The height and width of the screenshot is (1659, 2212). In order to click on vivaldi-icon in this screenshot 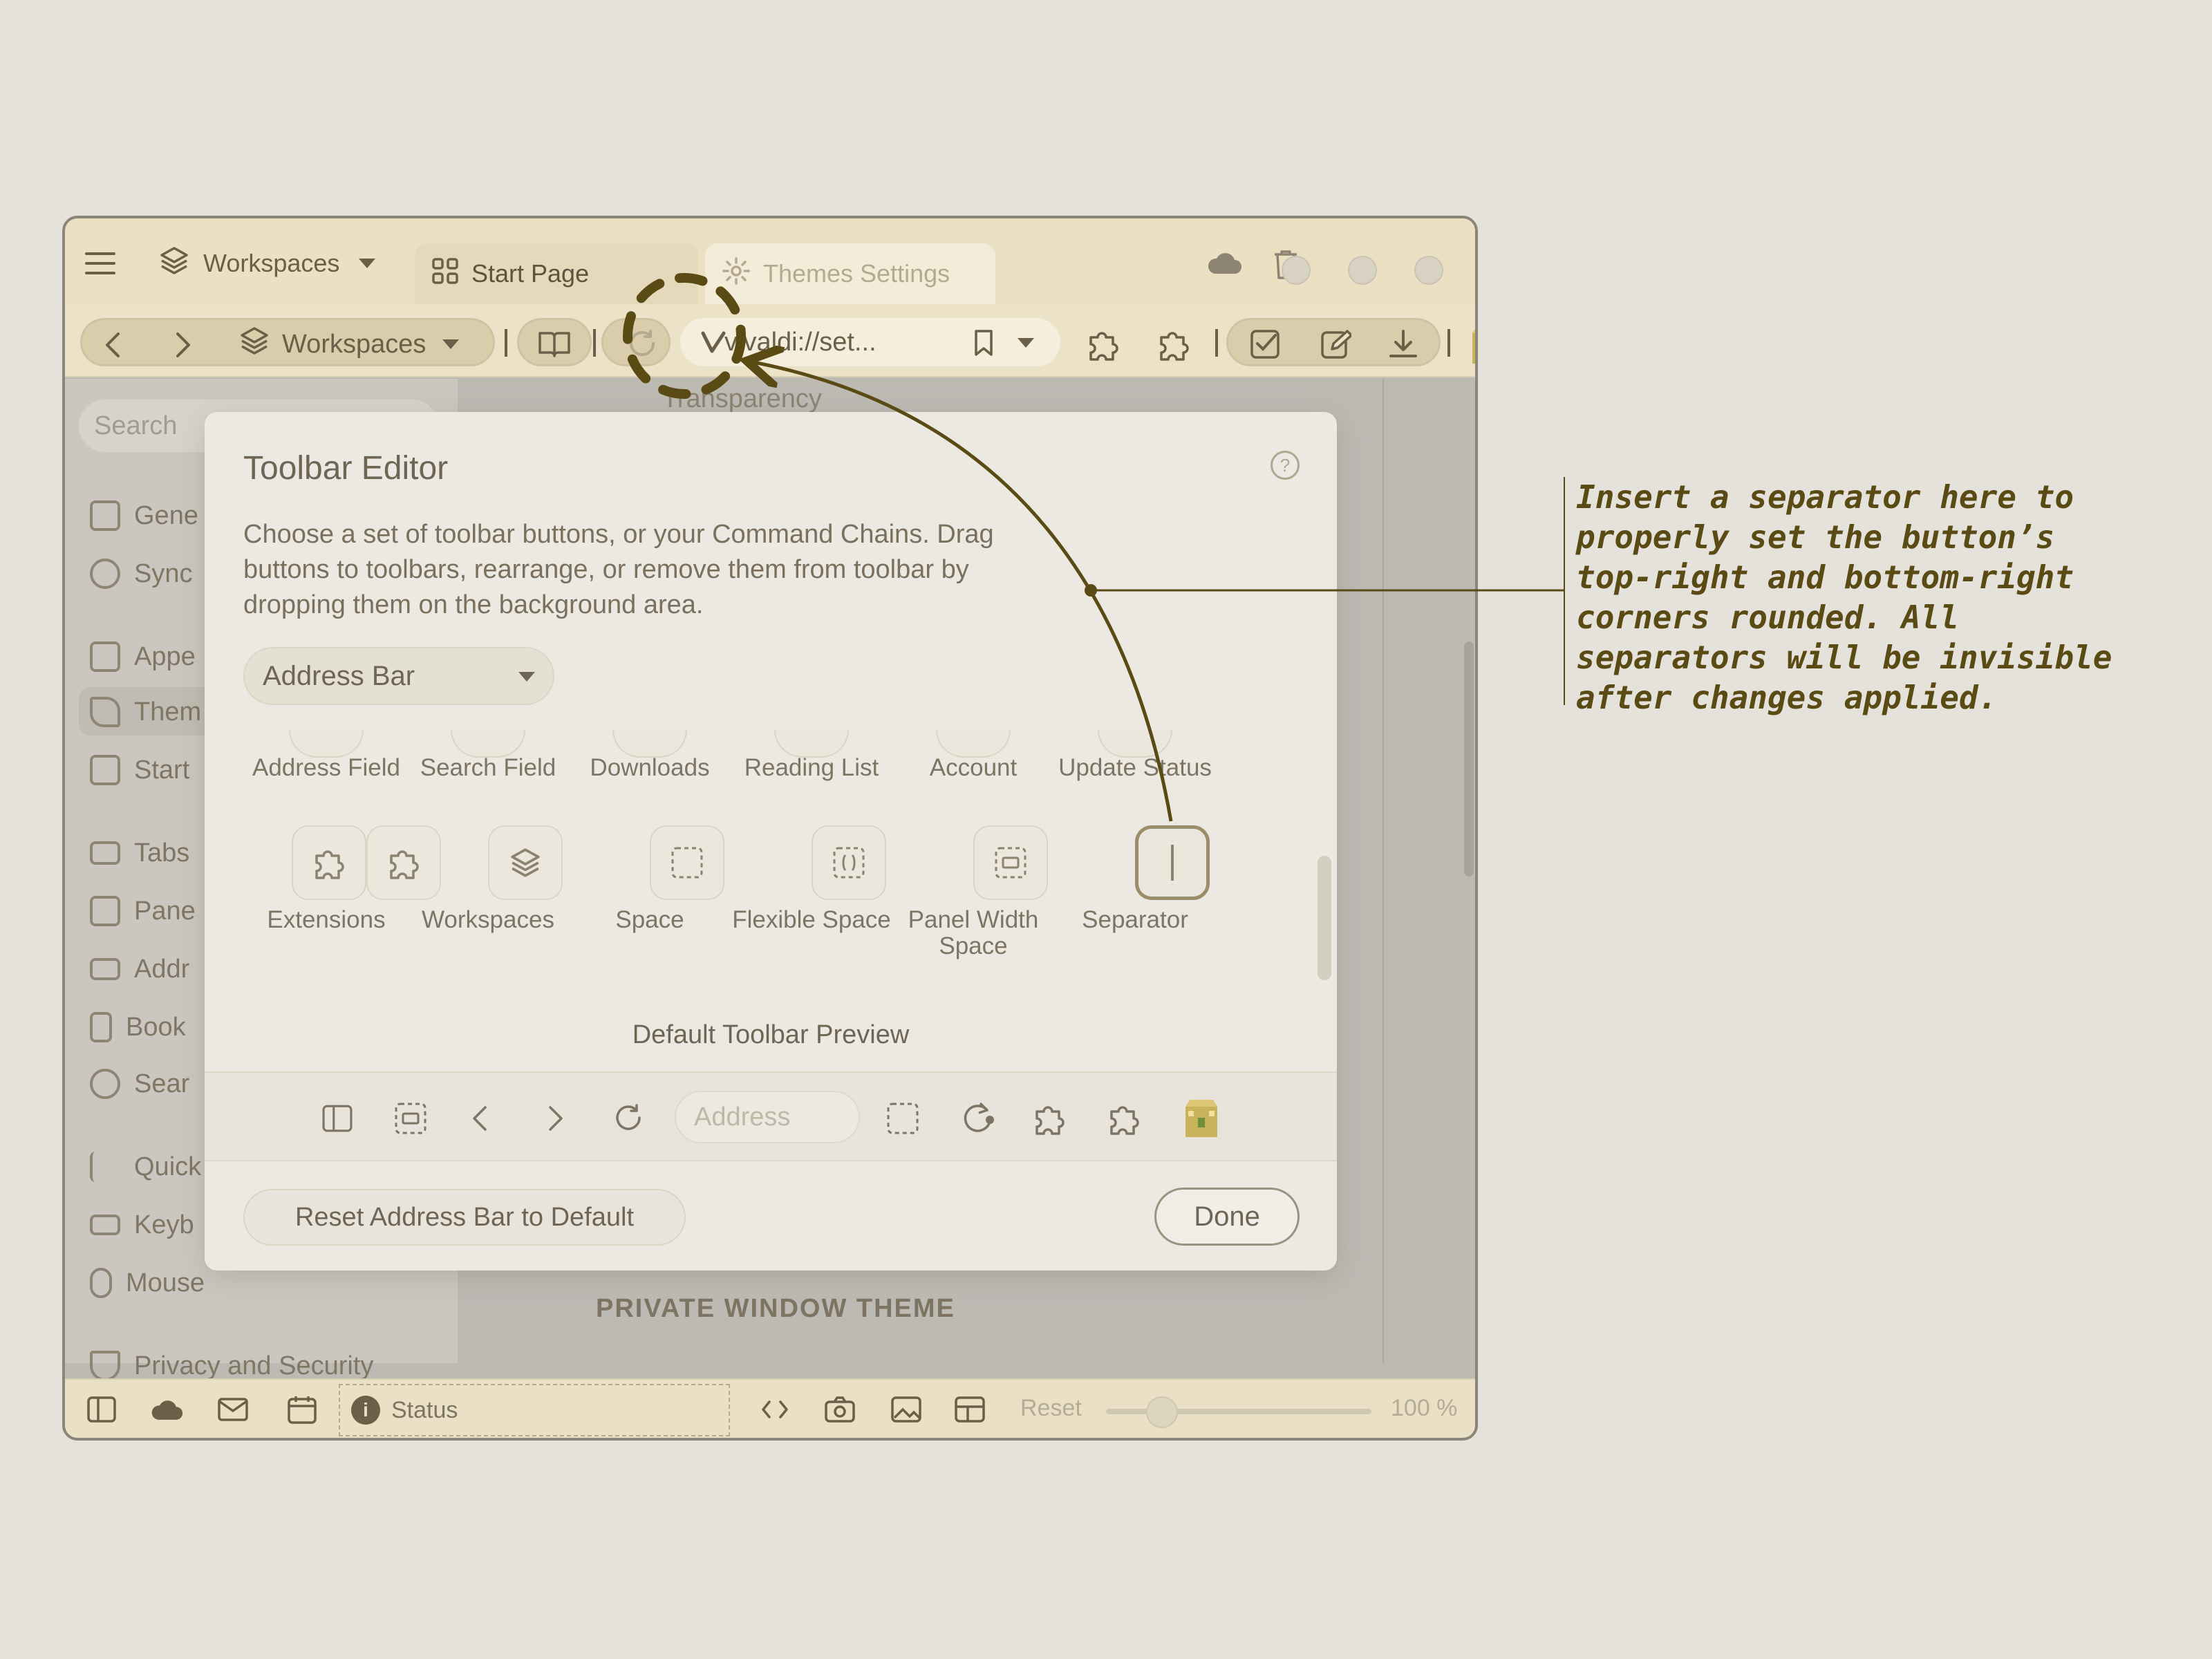, I will do `click(714, 345)`.